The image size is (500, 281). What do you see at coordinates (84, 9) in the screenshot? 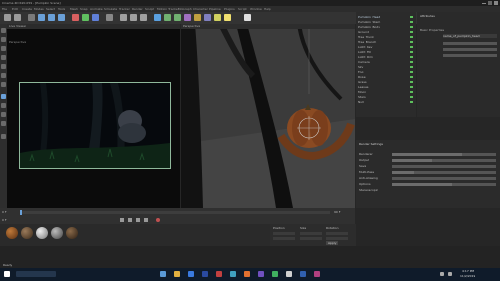
I see `menu-item-snap: Snap` at bounding box center [84, 9].